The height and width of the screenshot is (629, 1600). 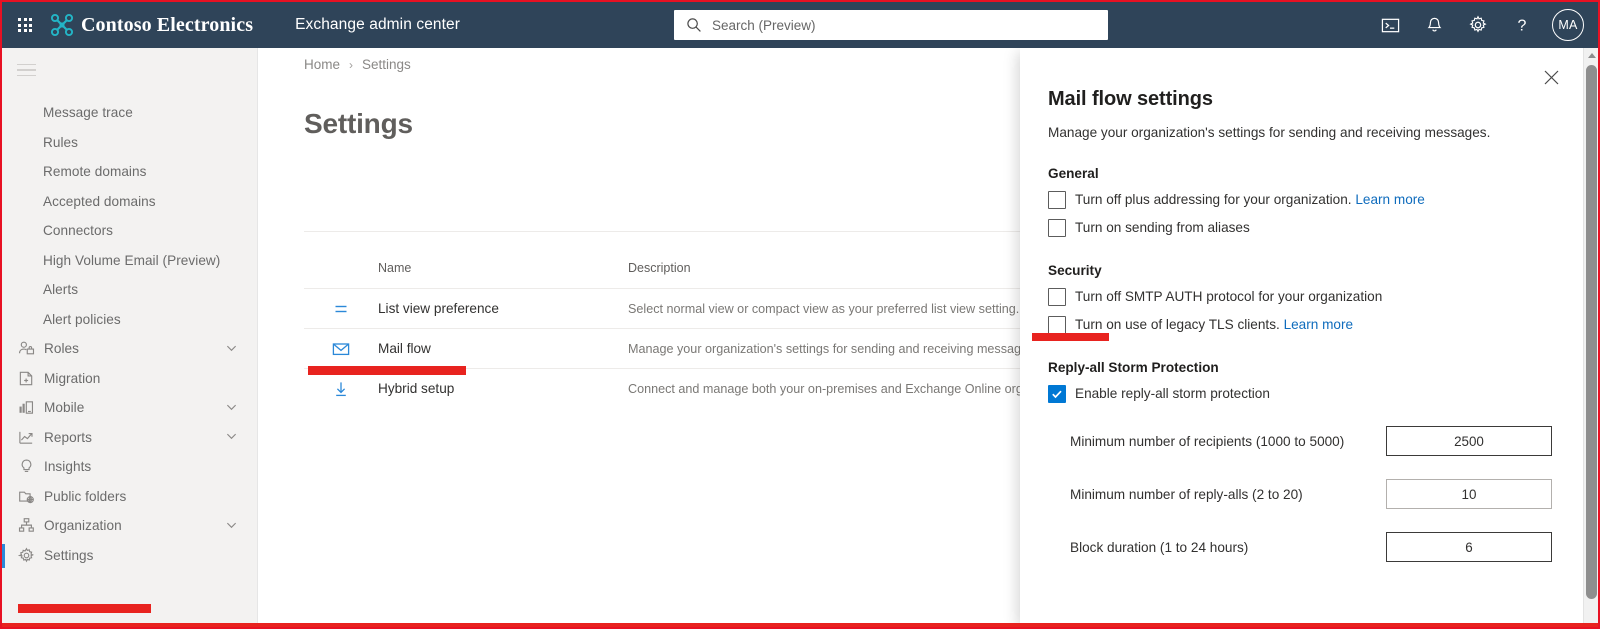 What do you see at coordinates (800, 625) in the screenshot?
I see `annotation-bottom-border` at bounding box center [800, 625].